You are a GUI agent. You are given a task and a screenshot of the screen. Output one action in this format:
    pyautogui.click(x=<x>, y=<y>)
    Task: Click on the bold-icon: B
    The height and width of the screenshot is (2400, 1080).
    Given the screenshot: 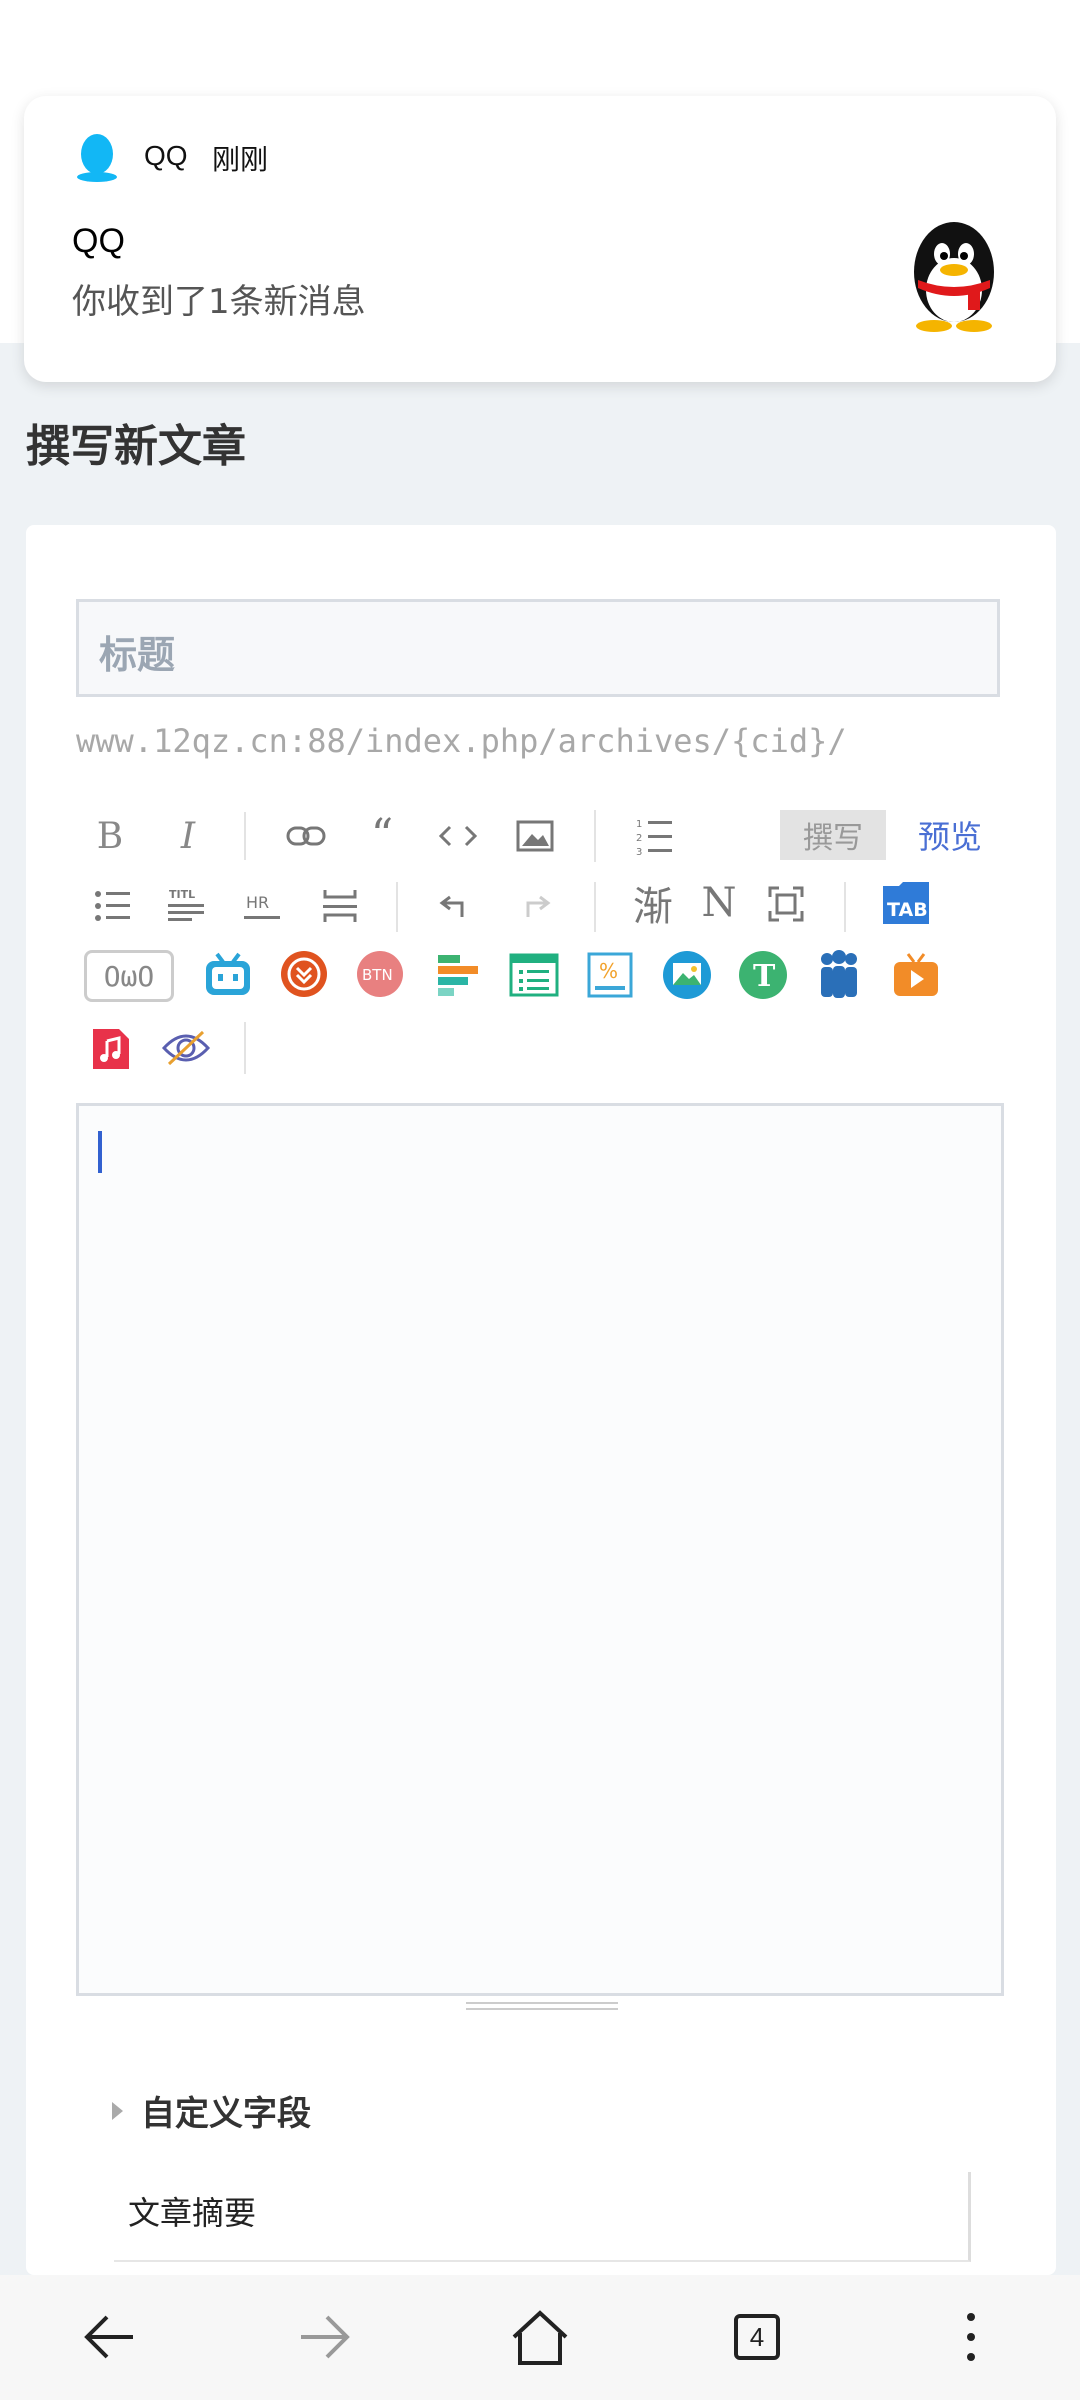 What is the action you would take?
    pyautogui.click(x=110, y=836)
    